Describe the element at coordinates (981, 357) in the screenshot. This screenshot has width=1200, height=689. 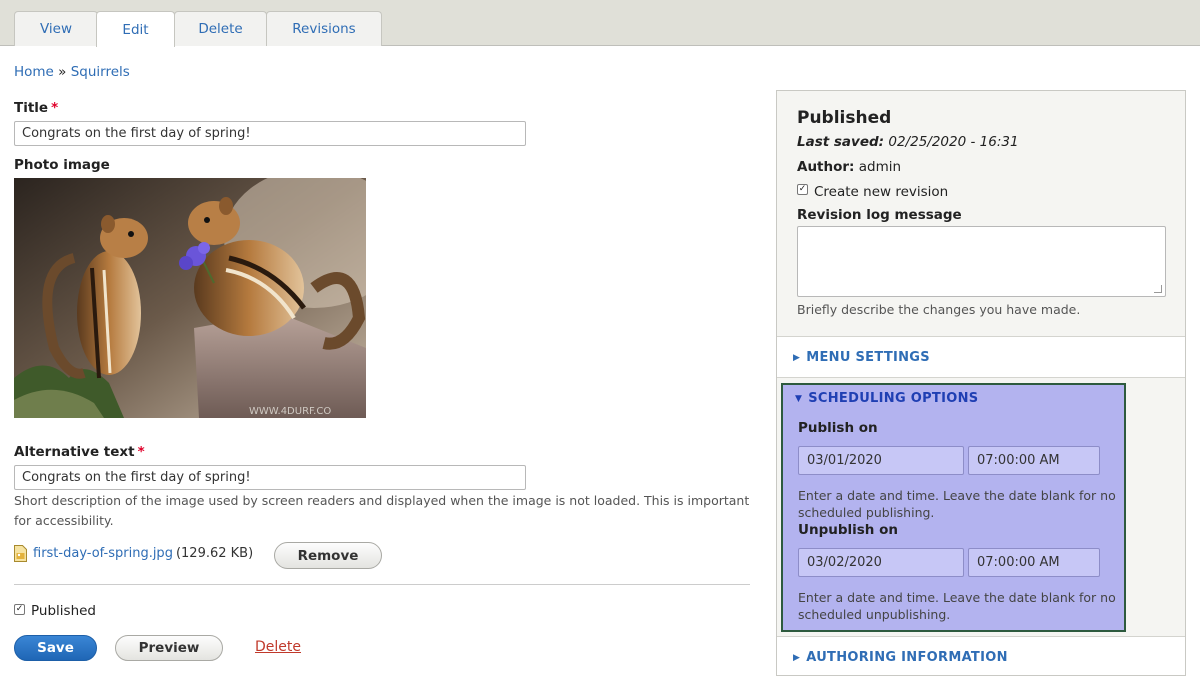
I see `menu-settings-section: ▶ MENU SETTINGS` at that location.